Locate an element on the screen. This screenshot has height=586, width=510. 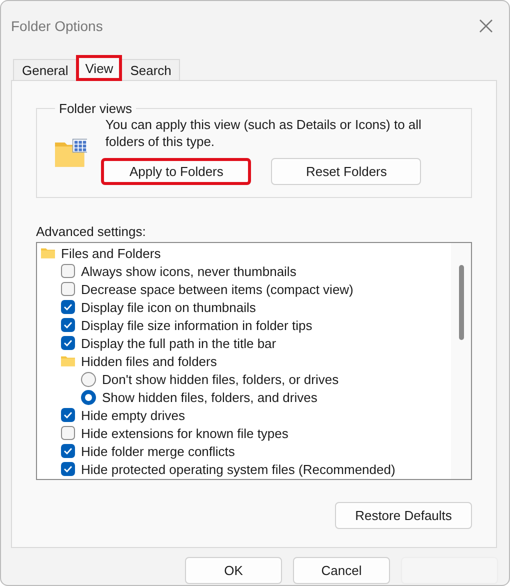
group-title: Folder views is located at coordinates (95, 108).